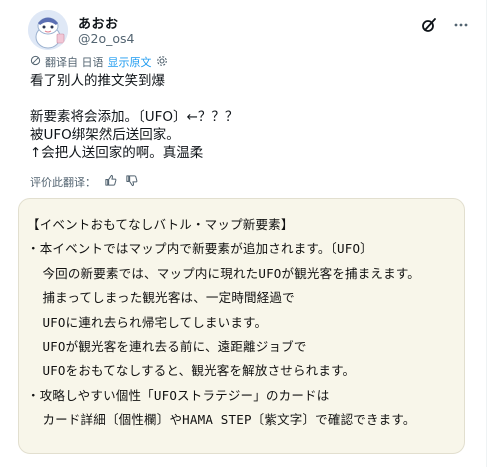  I want to click on timeline-border, so click(486, 233).